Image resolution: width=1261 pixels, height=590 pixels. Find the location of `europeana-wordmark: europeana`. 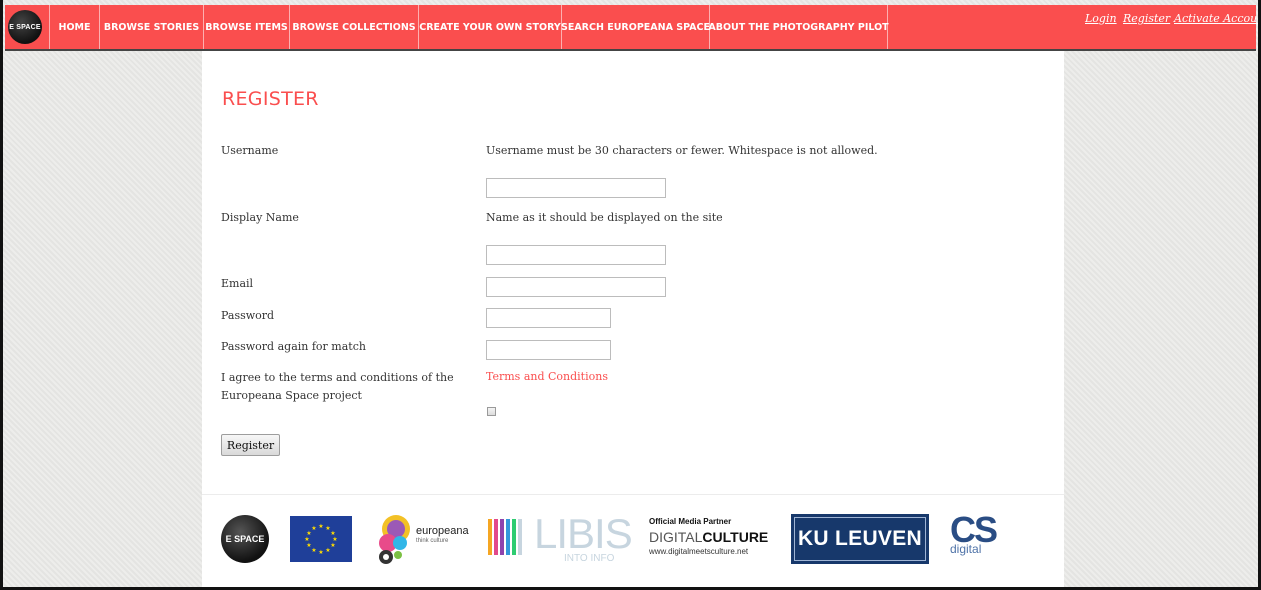

europeana-wordmark: europeana is located at coordinates (442, 531).